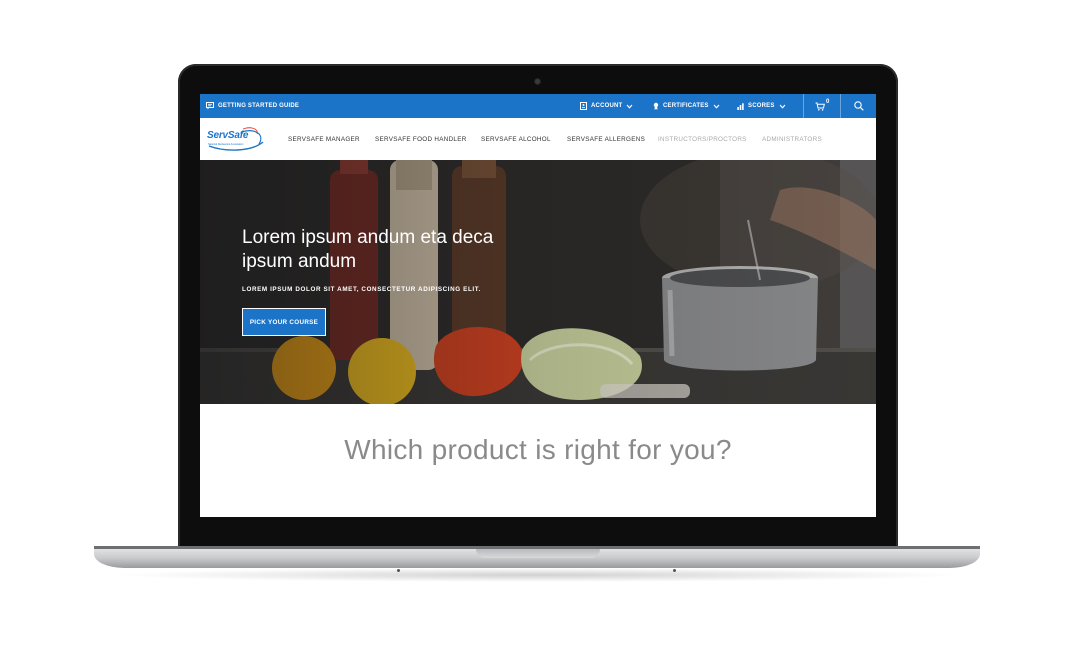 The image size is (1080, 648). I want to click on laptop-shadow, so click(538, 575).